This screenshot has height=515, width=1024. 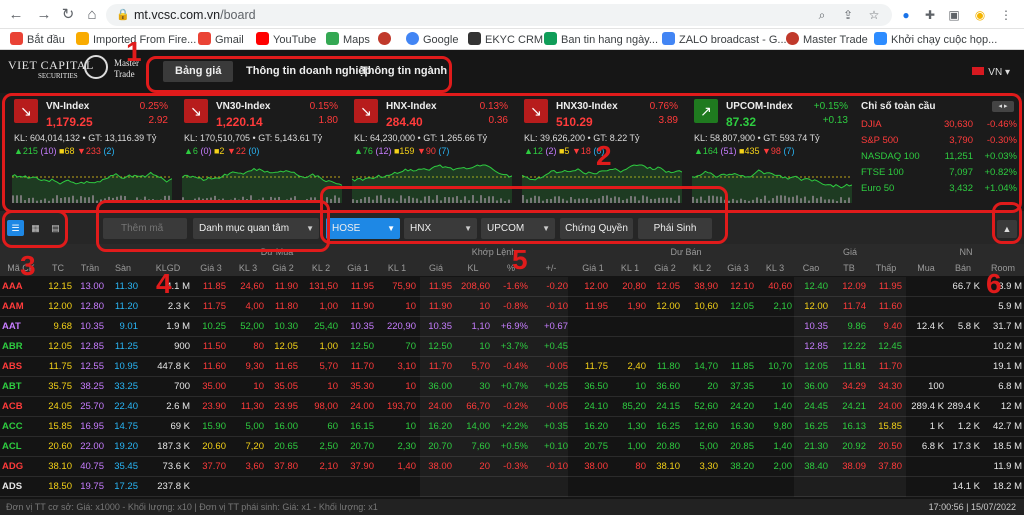 I want to click on table-cell: 24.00, so click(x=440, y=406).